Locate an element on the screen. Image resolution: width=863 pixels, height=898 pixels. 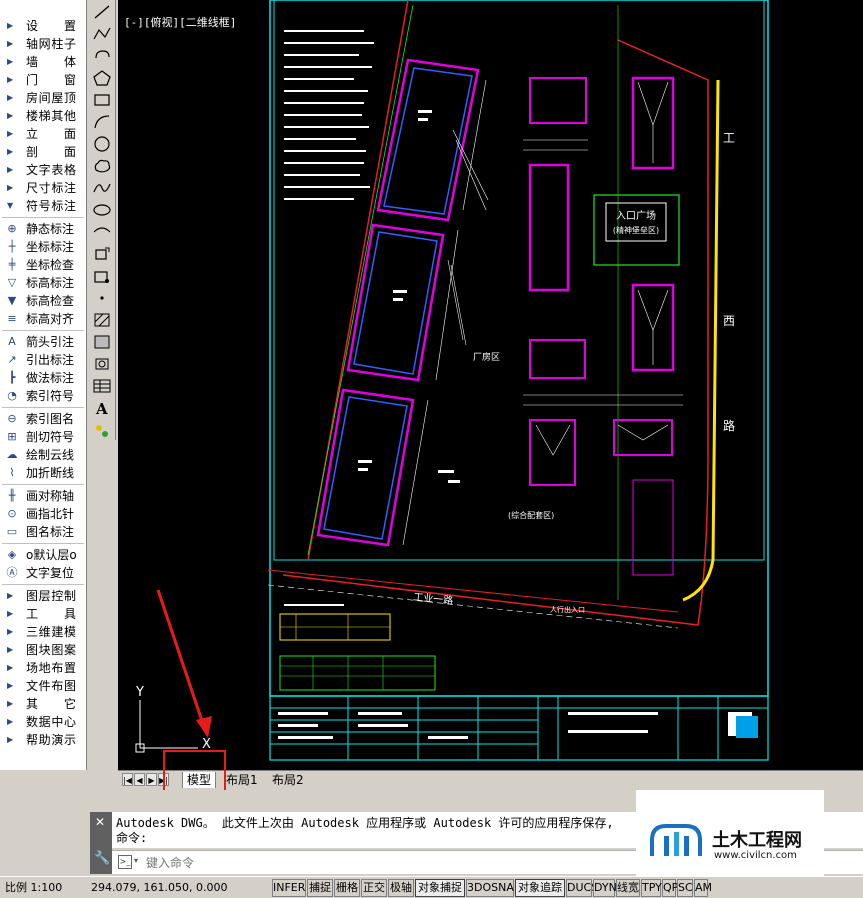
line-icon is located at coordinates (102, 12).